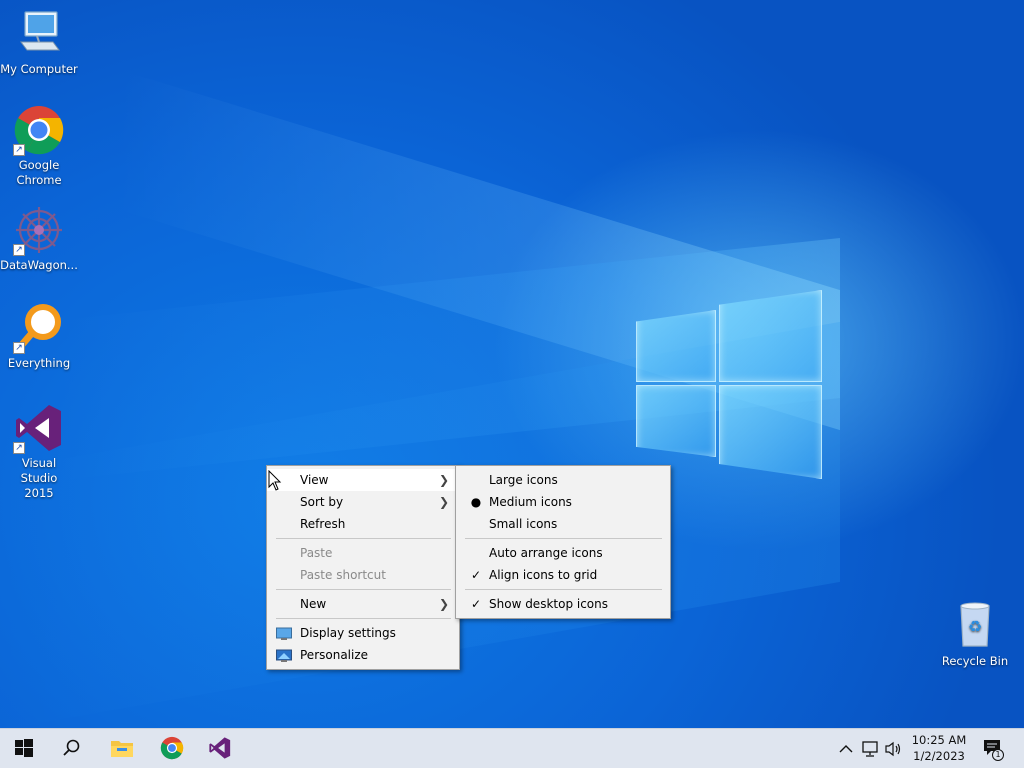 Image resolution: width=1024 pixels, height=768 pixels. What do you see at coordinates (39, 34) in the screenshot?
I see `computer-icon` at bounding box center [39, 34].